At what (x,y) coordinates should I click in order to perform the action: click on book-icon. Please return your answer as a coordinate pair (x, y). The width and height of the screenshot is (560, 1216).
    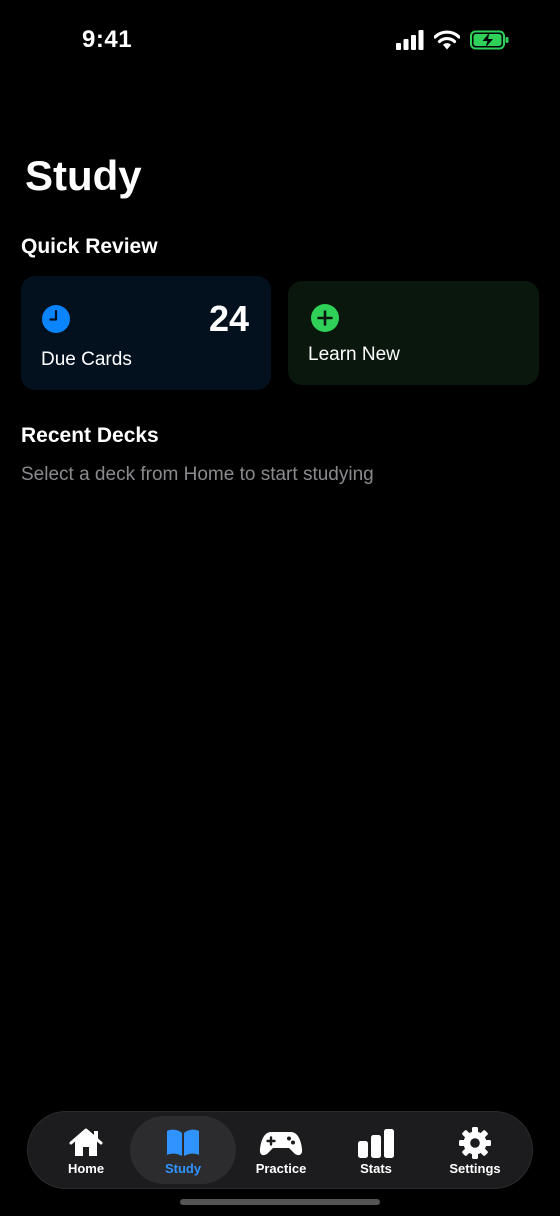
    Looking at the image, I should click on (183, 1142).